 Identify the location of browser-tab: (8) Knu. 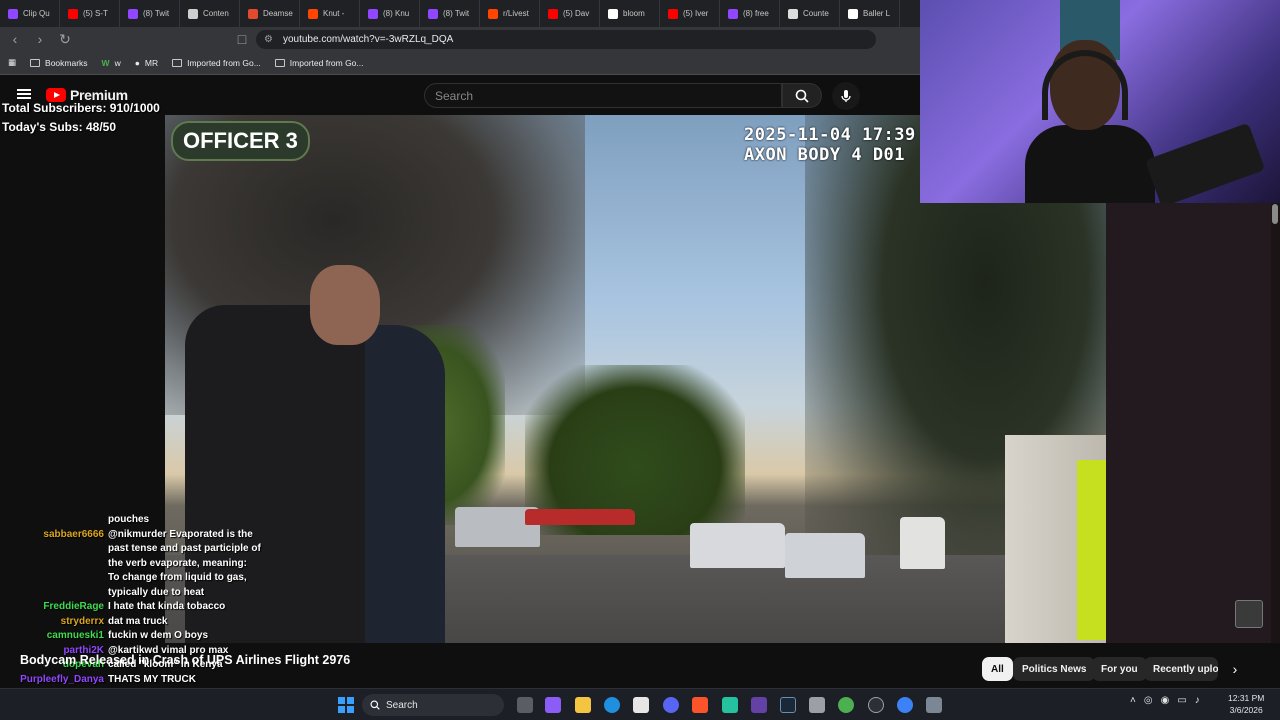
(390, 13).